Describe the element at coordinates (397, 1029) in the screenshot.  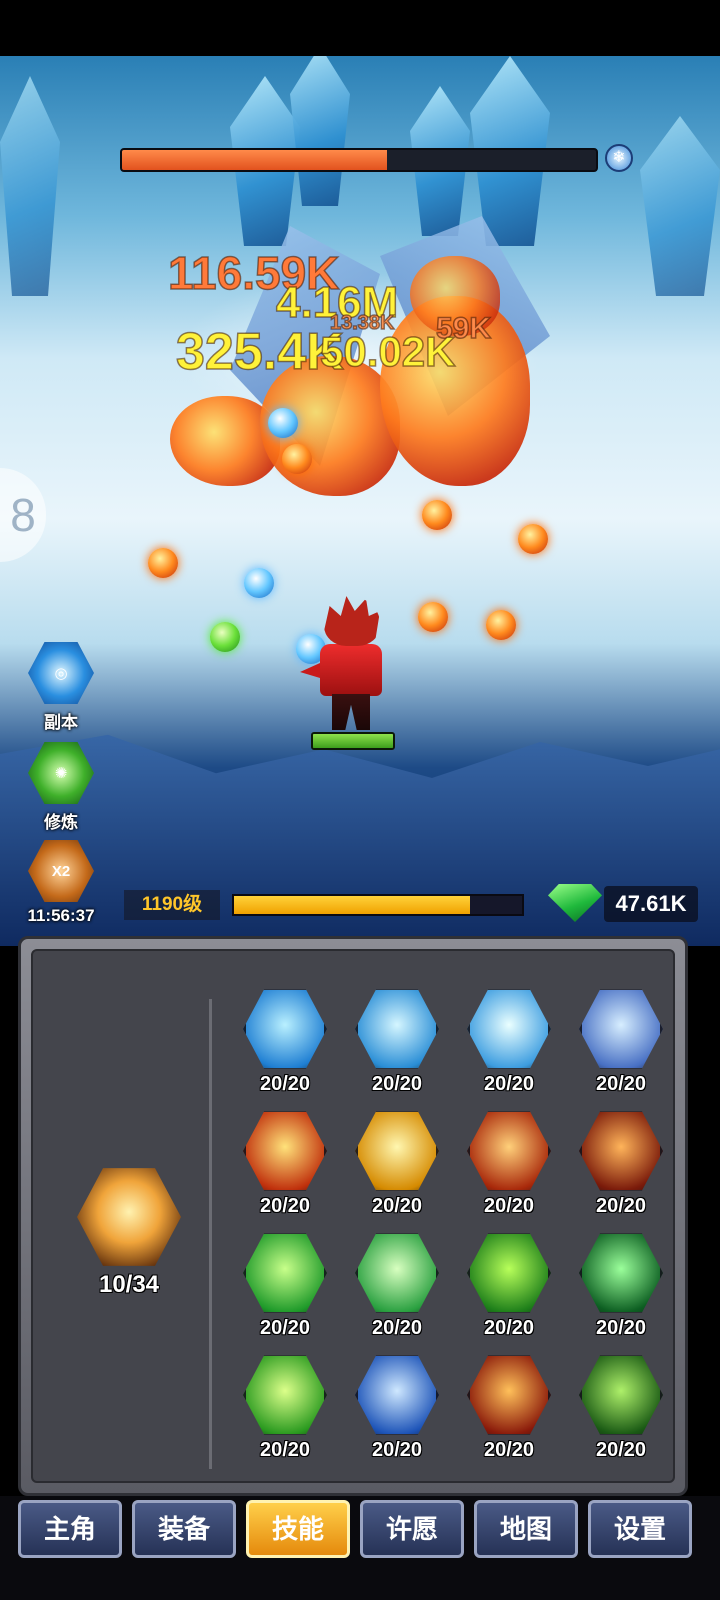
I see `ice-tornado-icon` at that location.